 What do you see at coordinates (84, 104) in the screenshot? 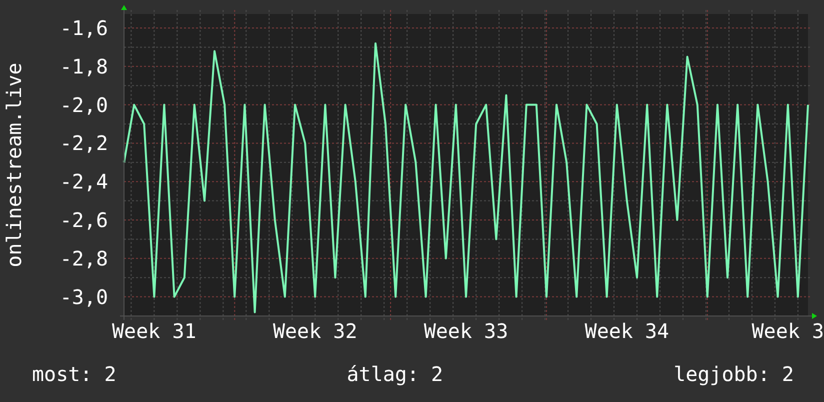
I see `y-tick-label: -2,0` at bounding box center [84, 104].